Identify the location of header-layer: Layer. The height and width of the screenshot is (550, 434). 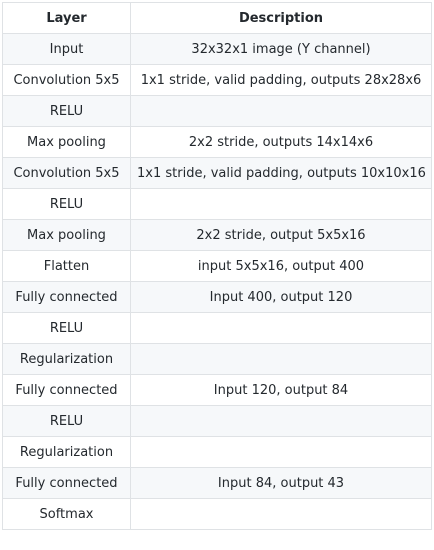
(66, 18).